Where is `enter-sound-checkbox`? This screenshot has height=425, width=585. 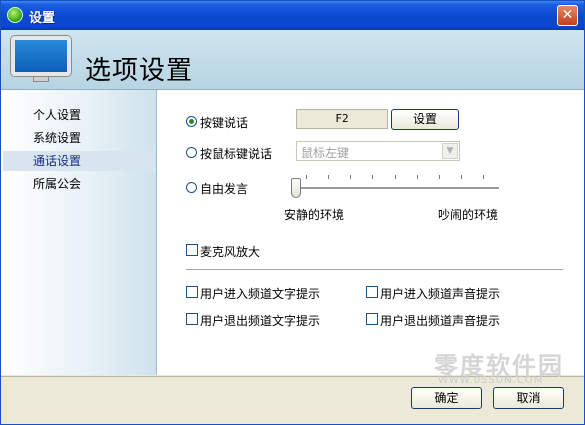 enter-sound-checkbox is located at coordinates (372, 292).